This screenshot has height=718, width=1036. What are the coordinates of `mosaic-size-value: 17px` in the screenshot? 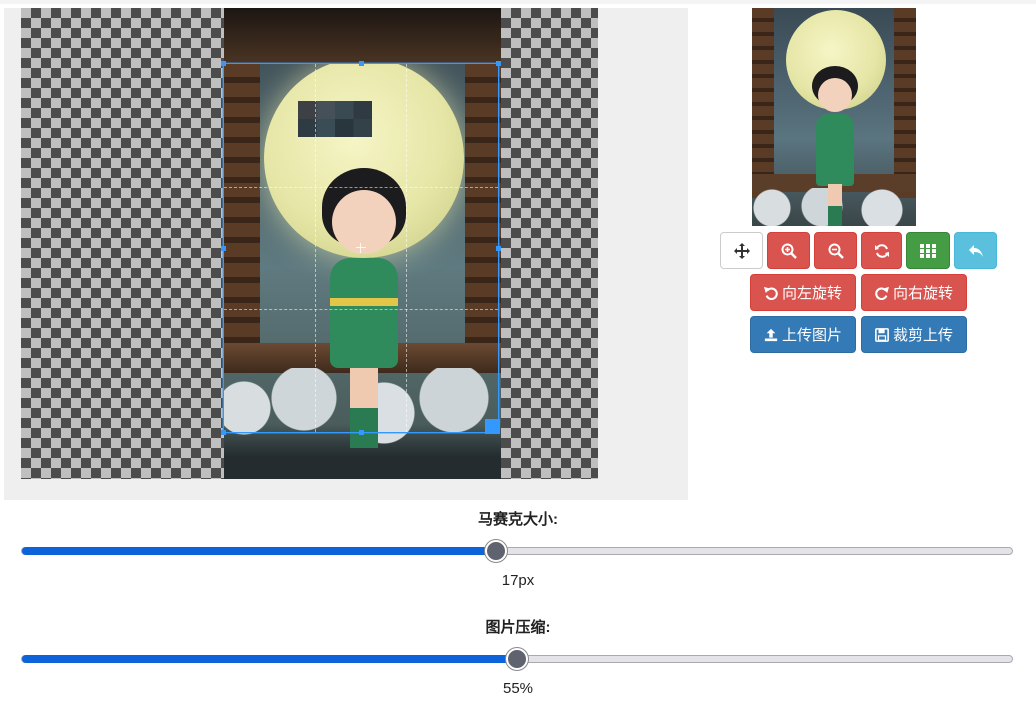 It's located at (518, 580).